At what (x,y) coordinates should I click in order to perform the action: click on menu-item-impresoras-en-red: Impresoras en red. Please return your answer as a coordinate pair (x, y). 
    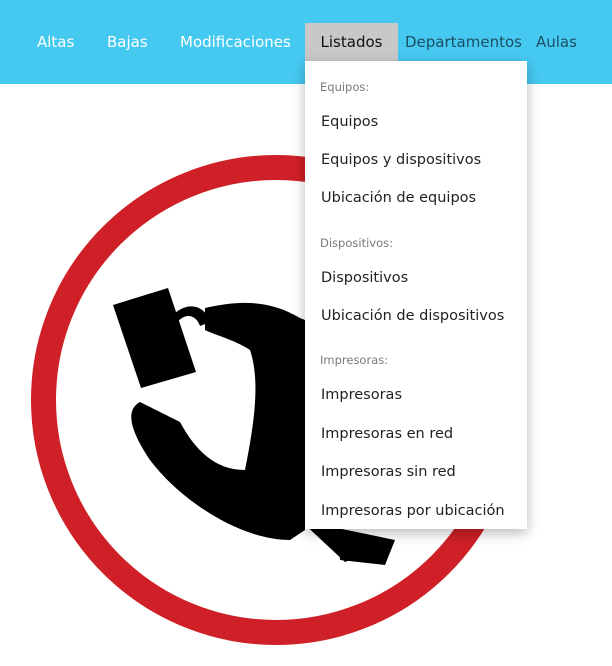
    Looking at the image, I should click on (416, 434).